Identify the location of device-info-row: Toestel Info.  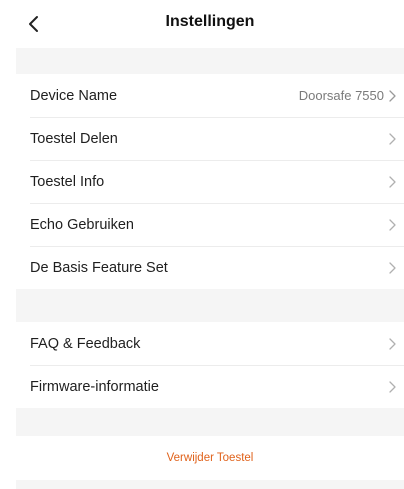
(210, 181).